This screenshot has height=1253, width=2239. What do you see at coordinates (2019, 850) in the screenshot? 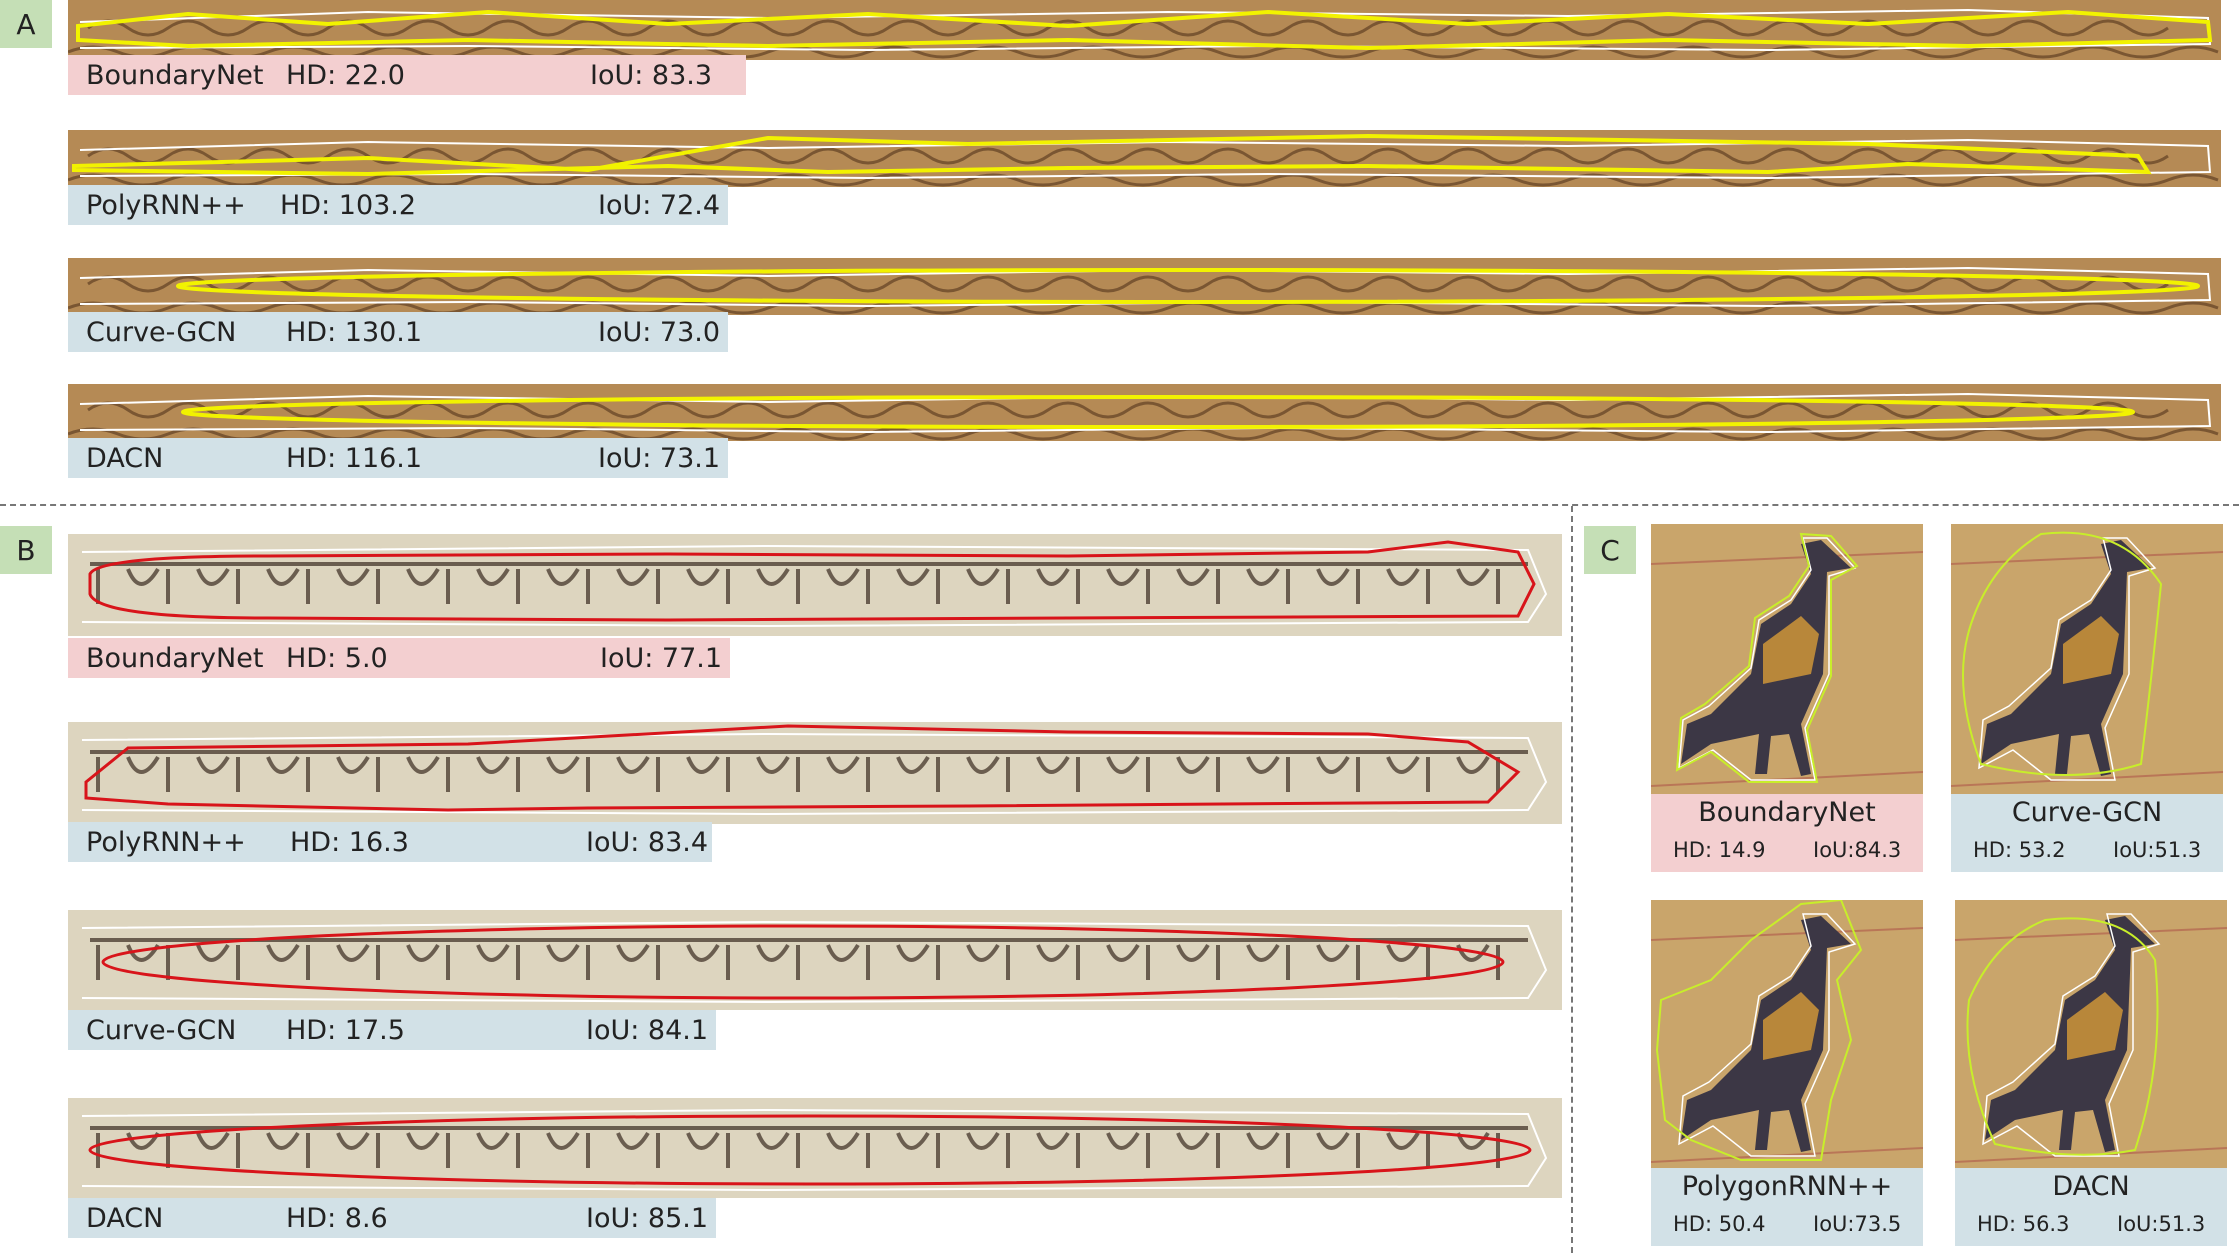
I see `hd-value: HD: 53.2` at bounding box center [2019, 850].